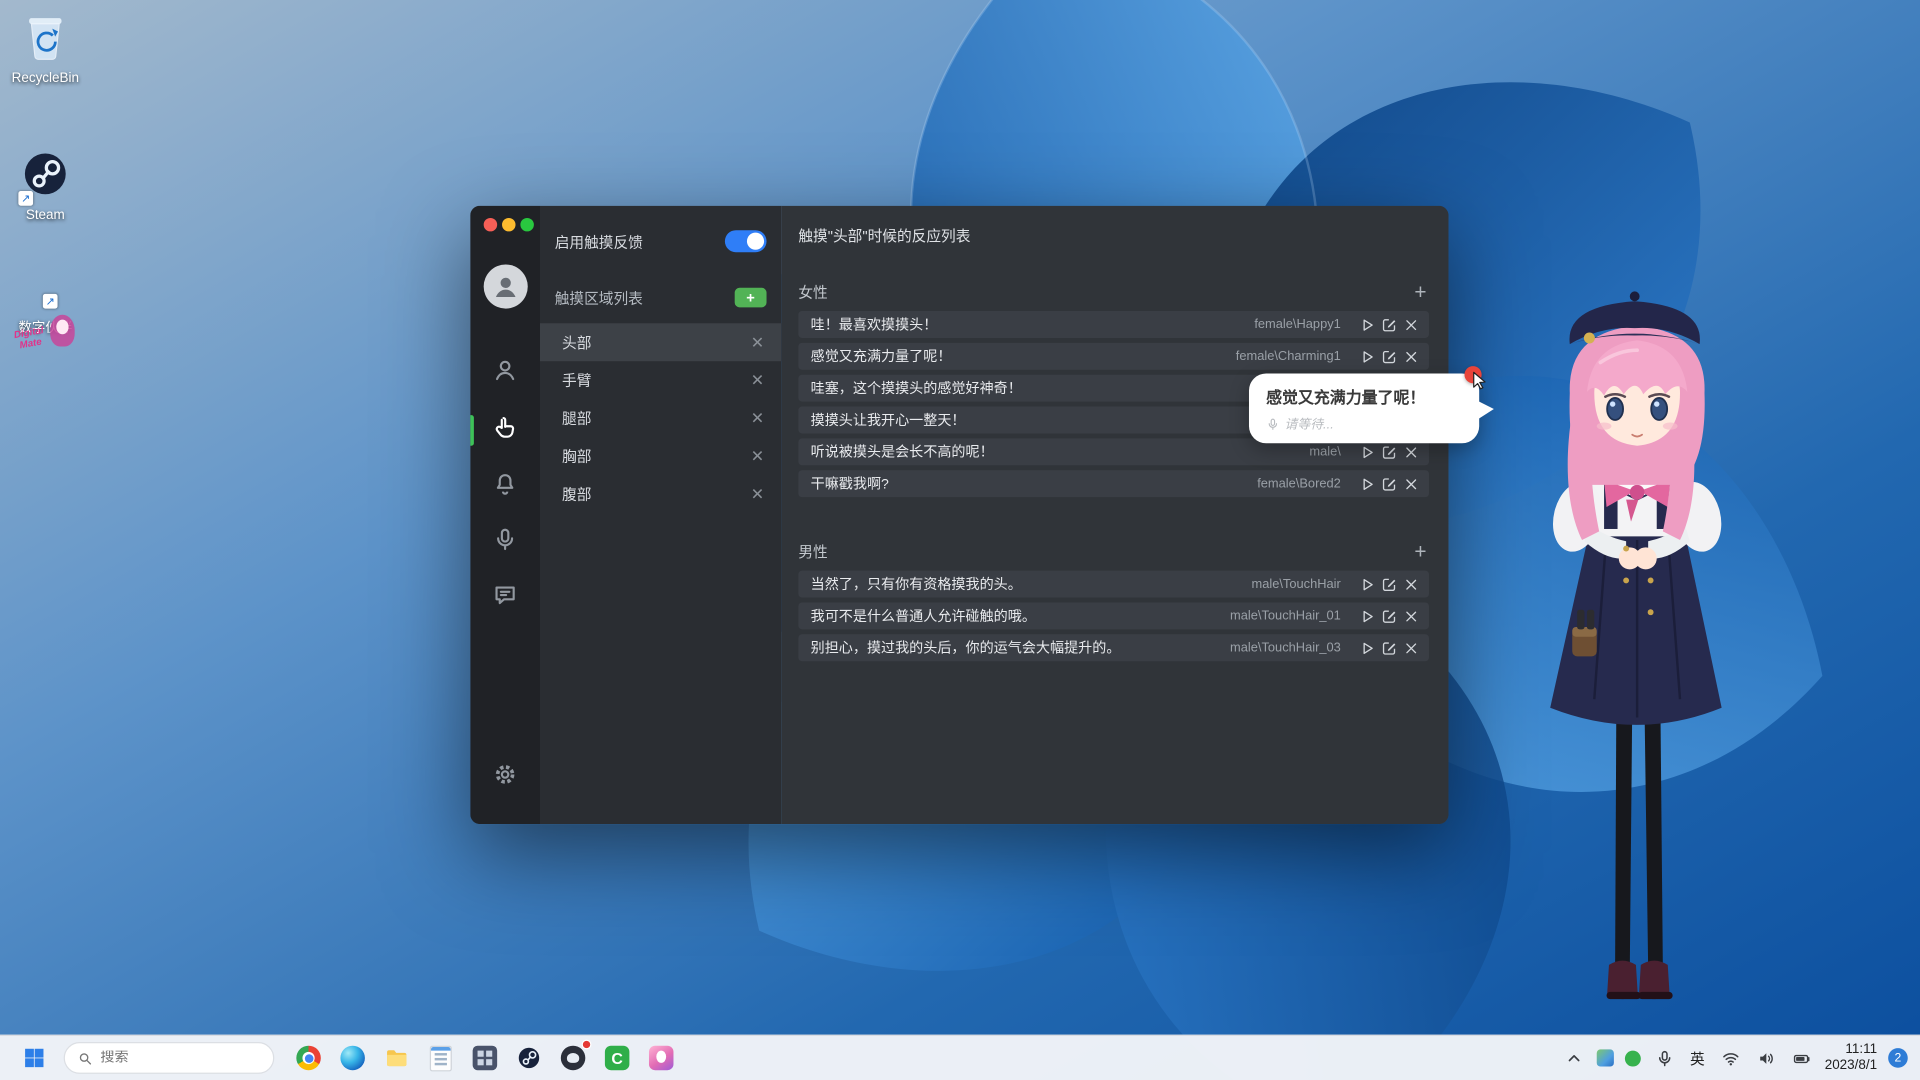  Describe the element at coordinates (505, 775) in the screenshot. I see `sidebar-item-settings` at that location.